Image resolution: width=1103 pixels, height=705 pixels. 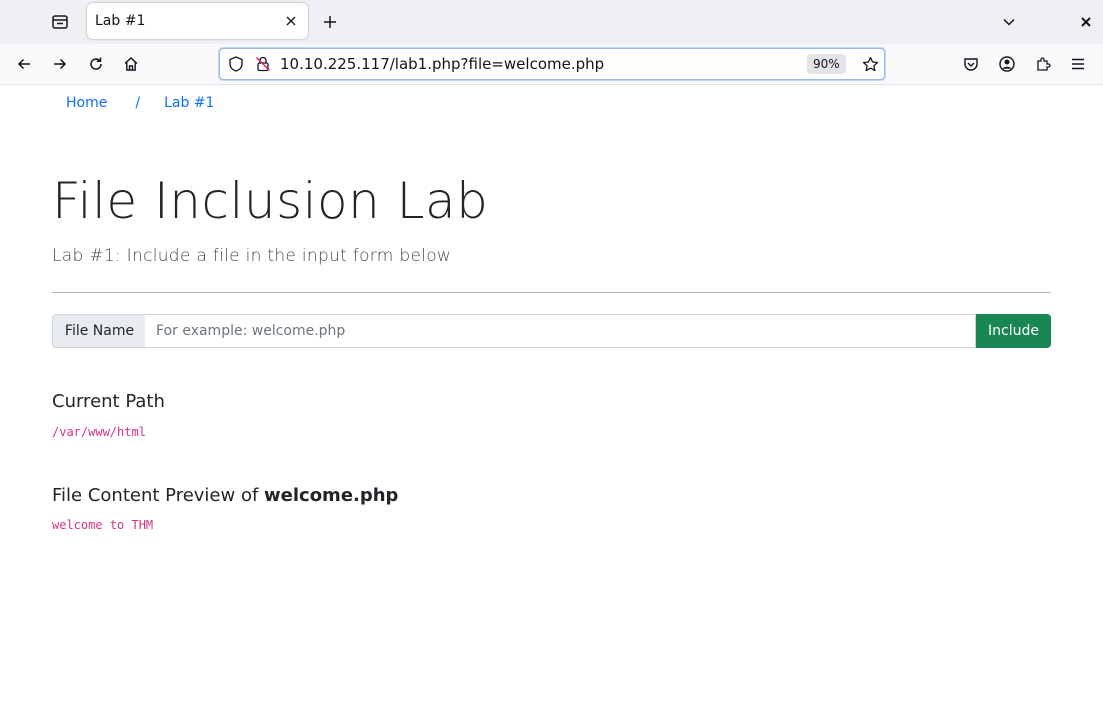 I want to click on chevron-down-icon, so click(x=1009, y=22).